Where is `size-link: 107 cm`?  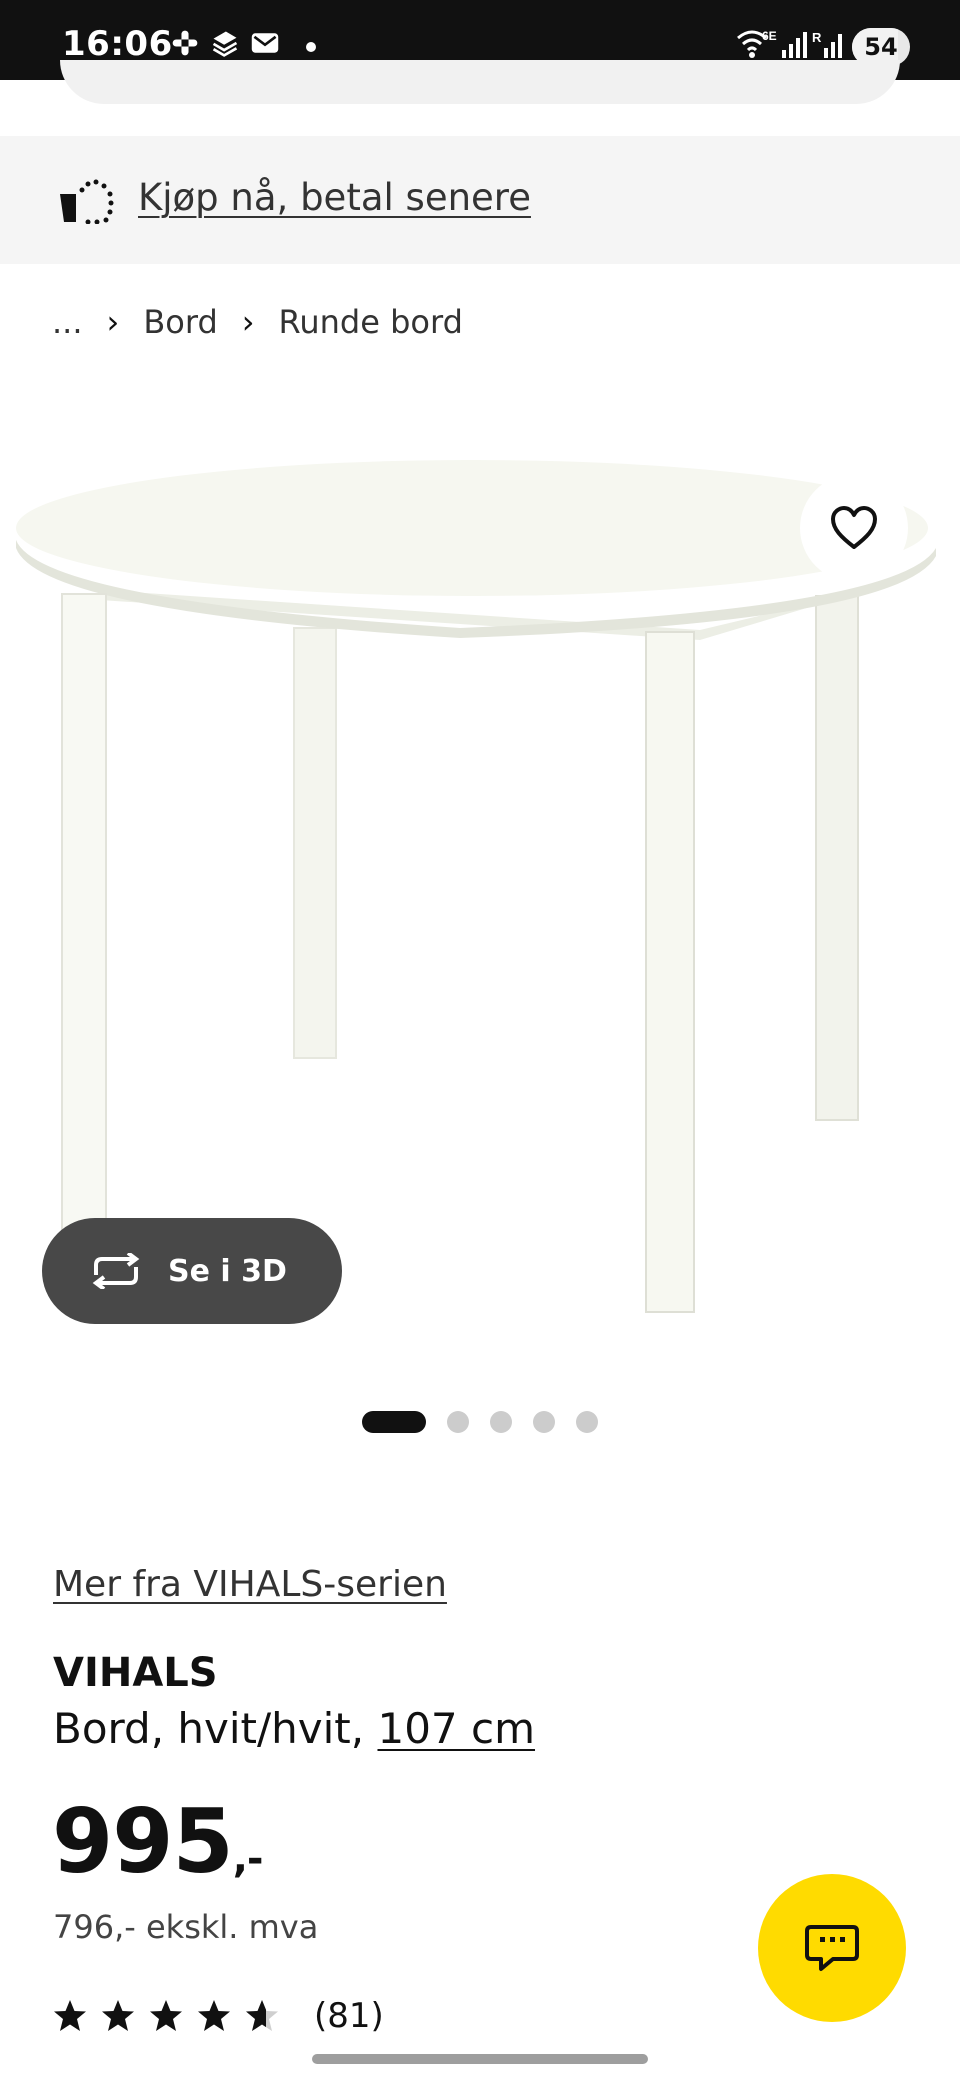 size-link: 107 cm is located at coordinates (456, 1728).